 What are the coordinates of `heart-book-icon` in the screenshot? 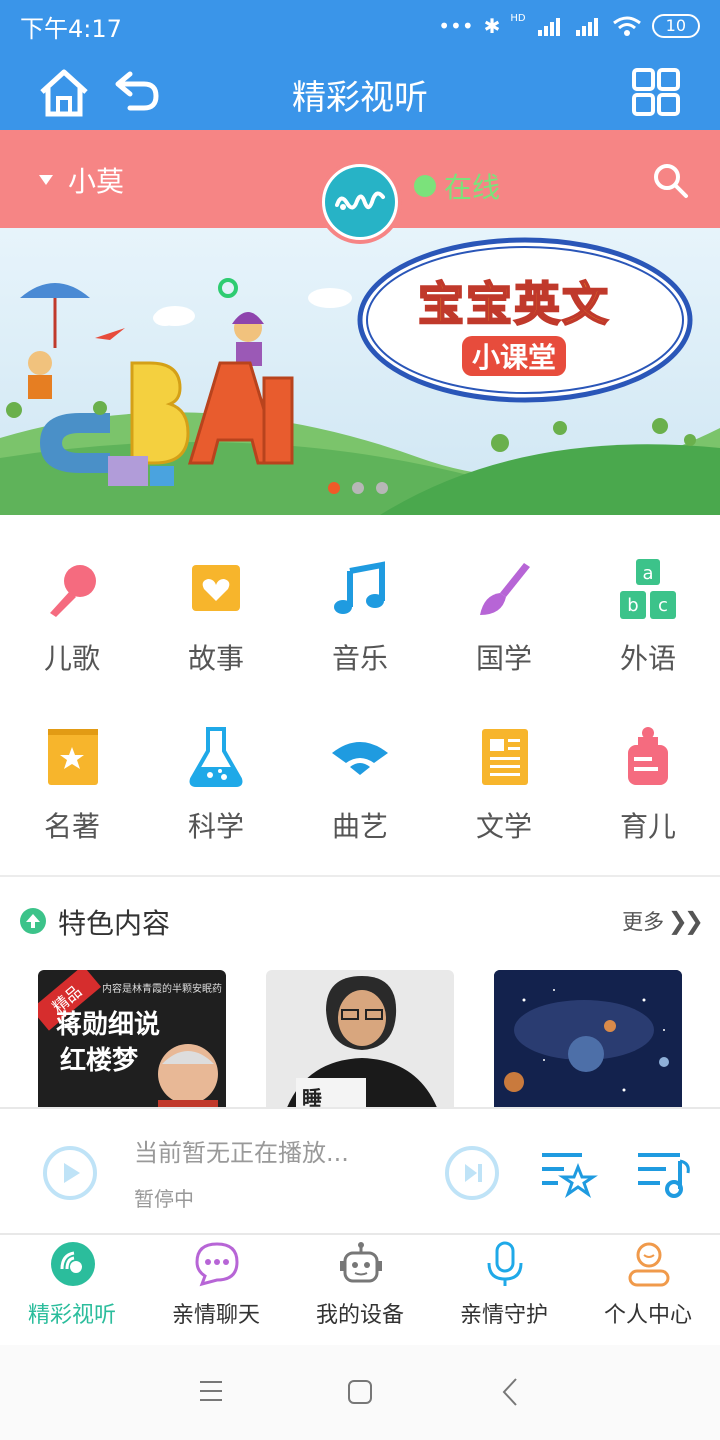 It's located at (216, 588).